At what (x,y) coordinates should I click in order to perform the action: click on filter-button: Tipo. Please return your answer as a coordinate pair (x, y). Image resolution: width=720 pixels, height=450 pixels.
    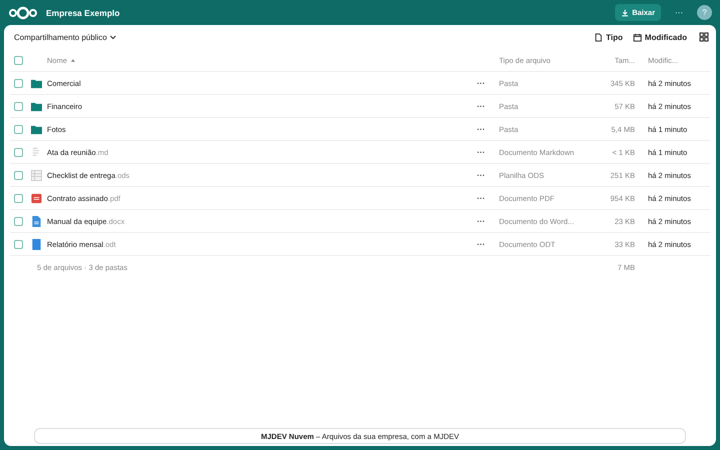
    Looking at the image, I should click on (608, 37).